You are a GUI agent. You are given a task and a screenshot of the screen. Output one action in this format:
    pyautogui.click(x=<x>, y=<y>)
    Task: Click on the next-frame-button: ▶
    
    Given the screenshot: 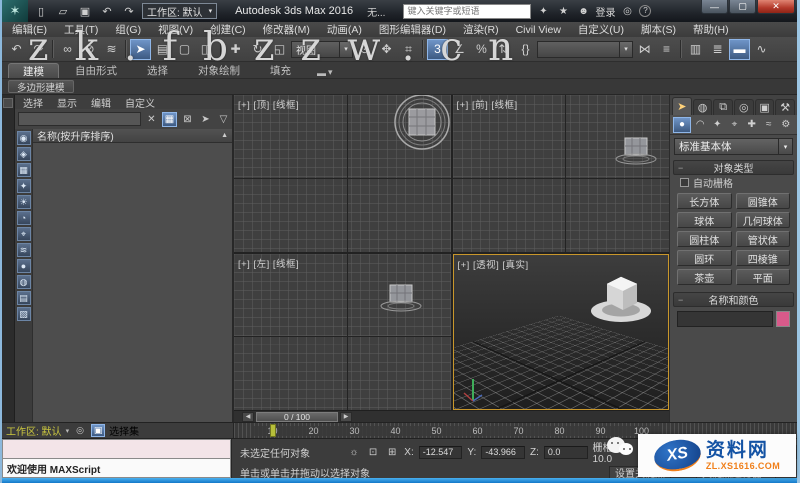 What is the action you would take?
    pyautogui.click(x=346, y=416)
    